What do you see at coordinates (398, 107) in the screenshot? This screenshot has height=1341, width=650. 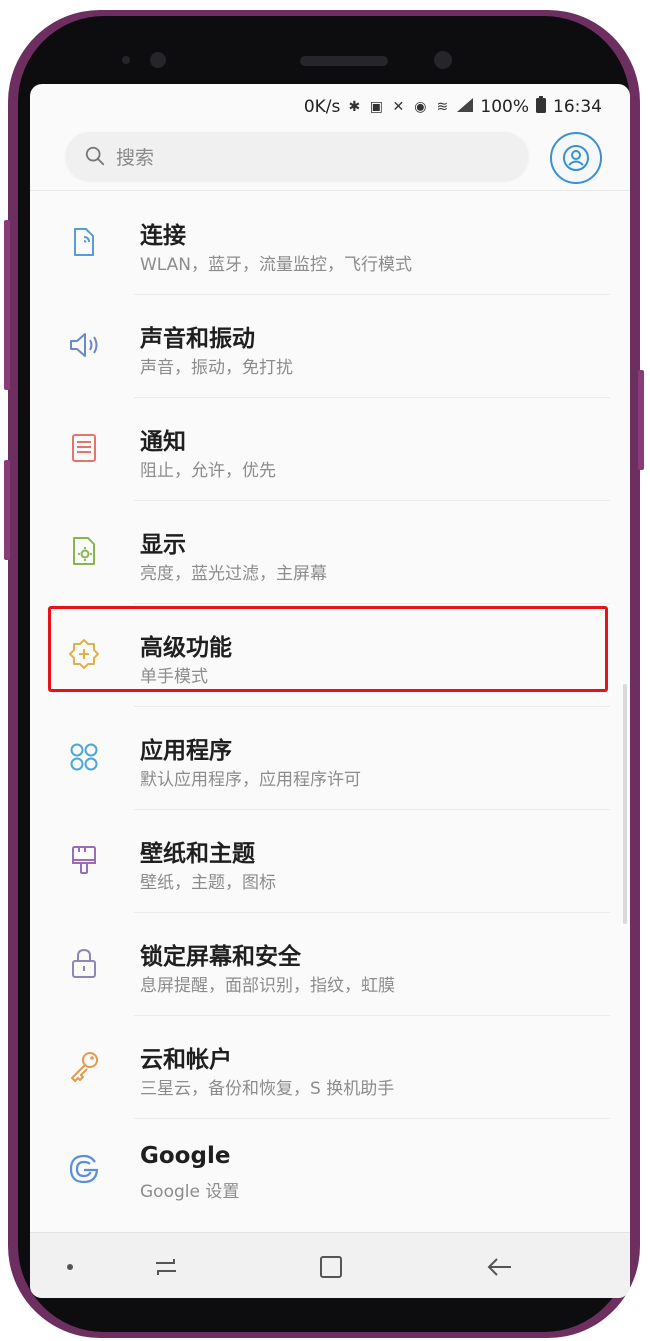 I see `mute-icon: ✕` at bounding box center [398, 107].